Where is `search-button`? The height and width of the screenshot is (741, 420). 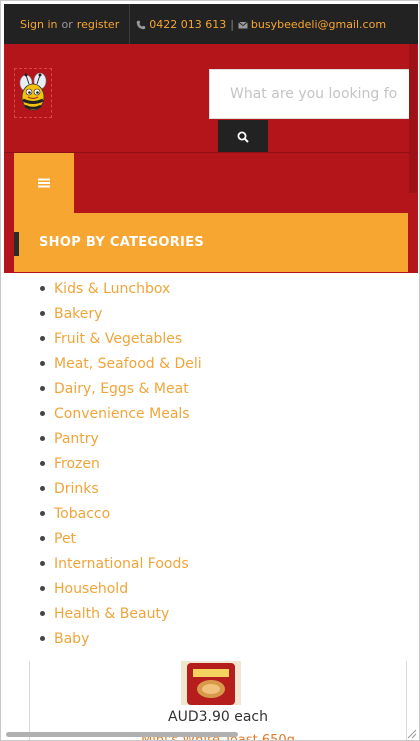 search-button is located at coordinates (243, 136).